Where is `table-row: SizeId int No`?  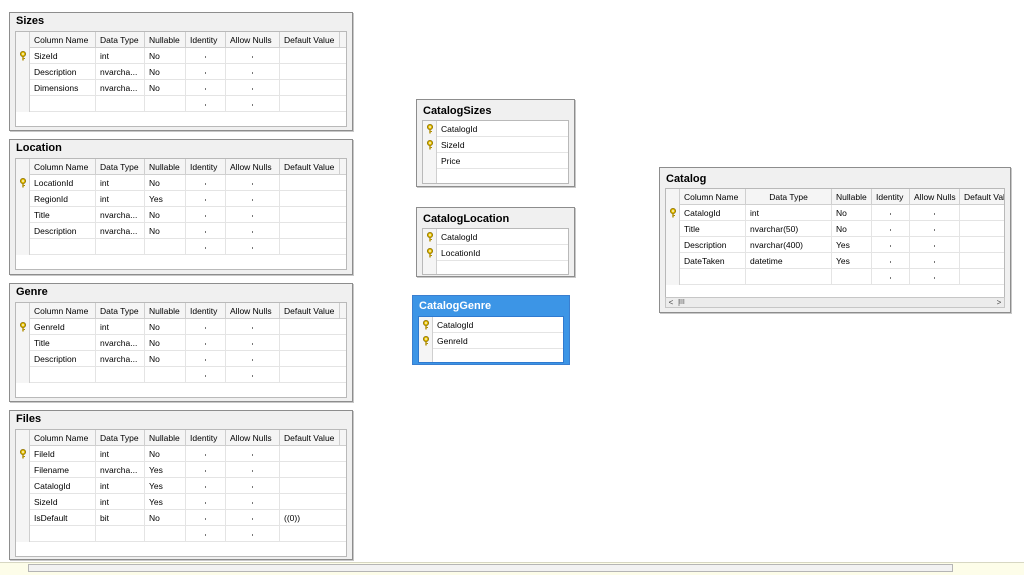
table-row: SizeId int No is located at coordinates (181, 56).